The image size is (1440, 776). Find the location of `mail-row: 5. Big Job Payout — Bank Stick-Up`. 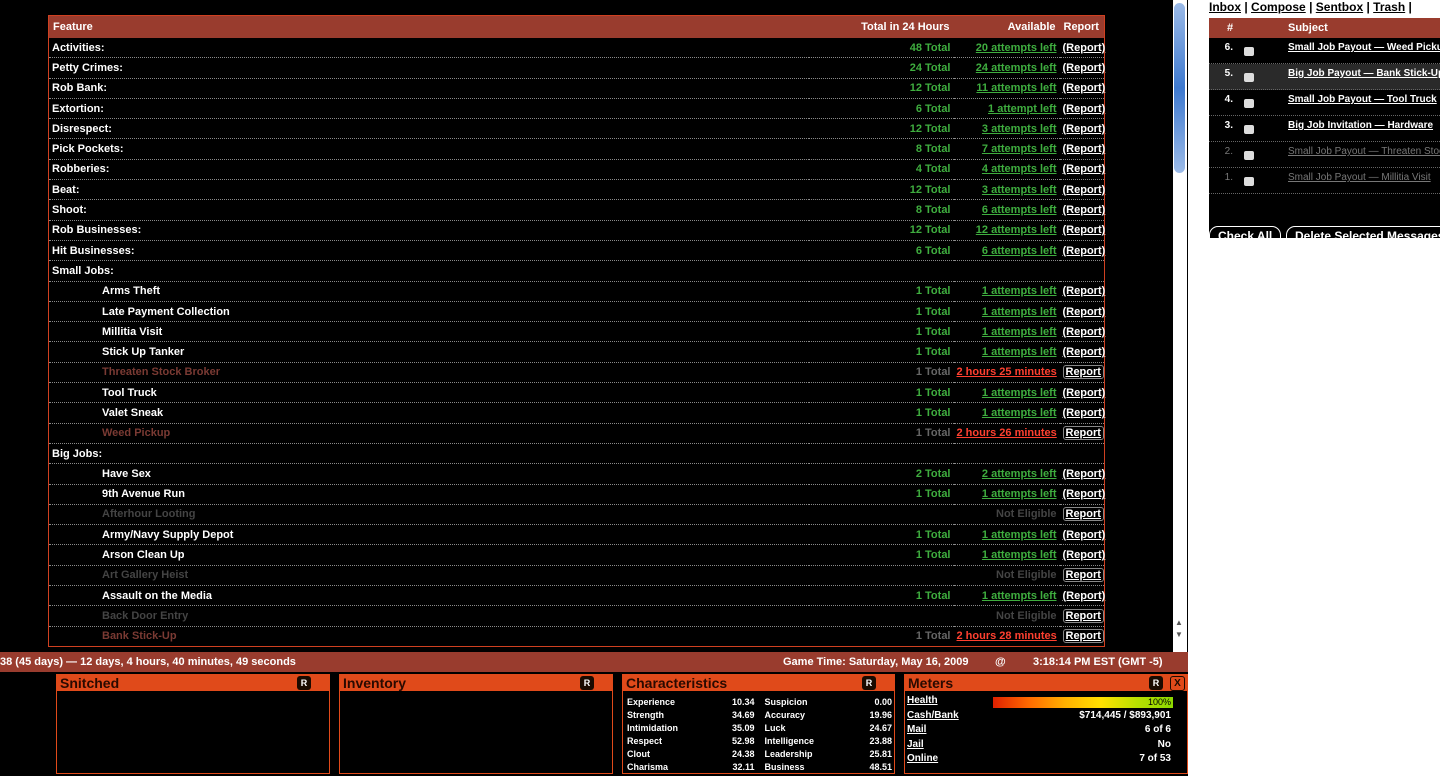

mail-row: 5. Big Job Payout — Bank Stick-Up is located at coordinates (1324, 77).